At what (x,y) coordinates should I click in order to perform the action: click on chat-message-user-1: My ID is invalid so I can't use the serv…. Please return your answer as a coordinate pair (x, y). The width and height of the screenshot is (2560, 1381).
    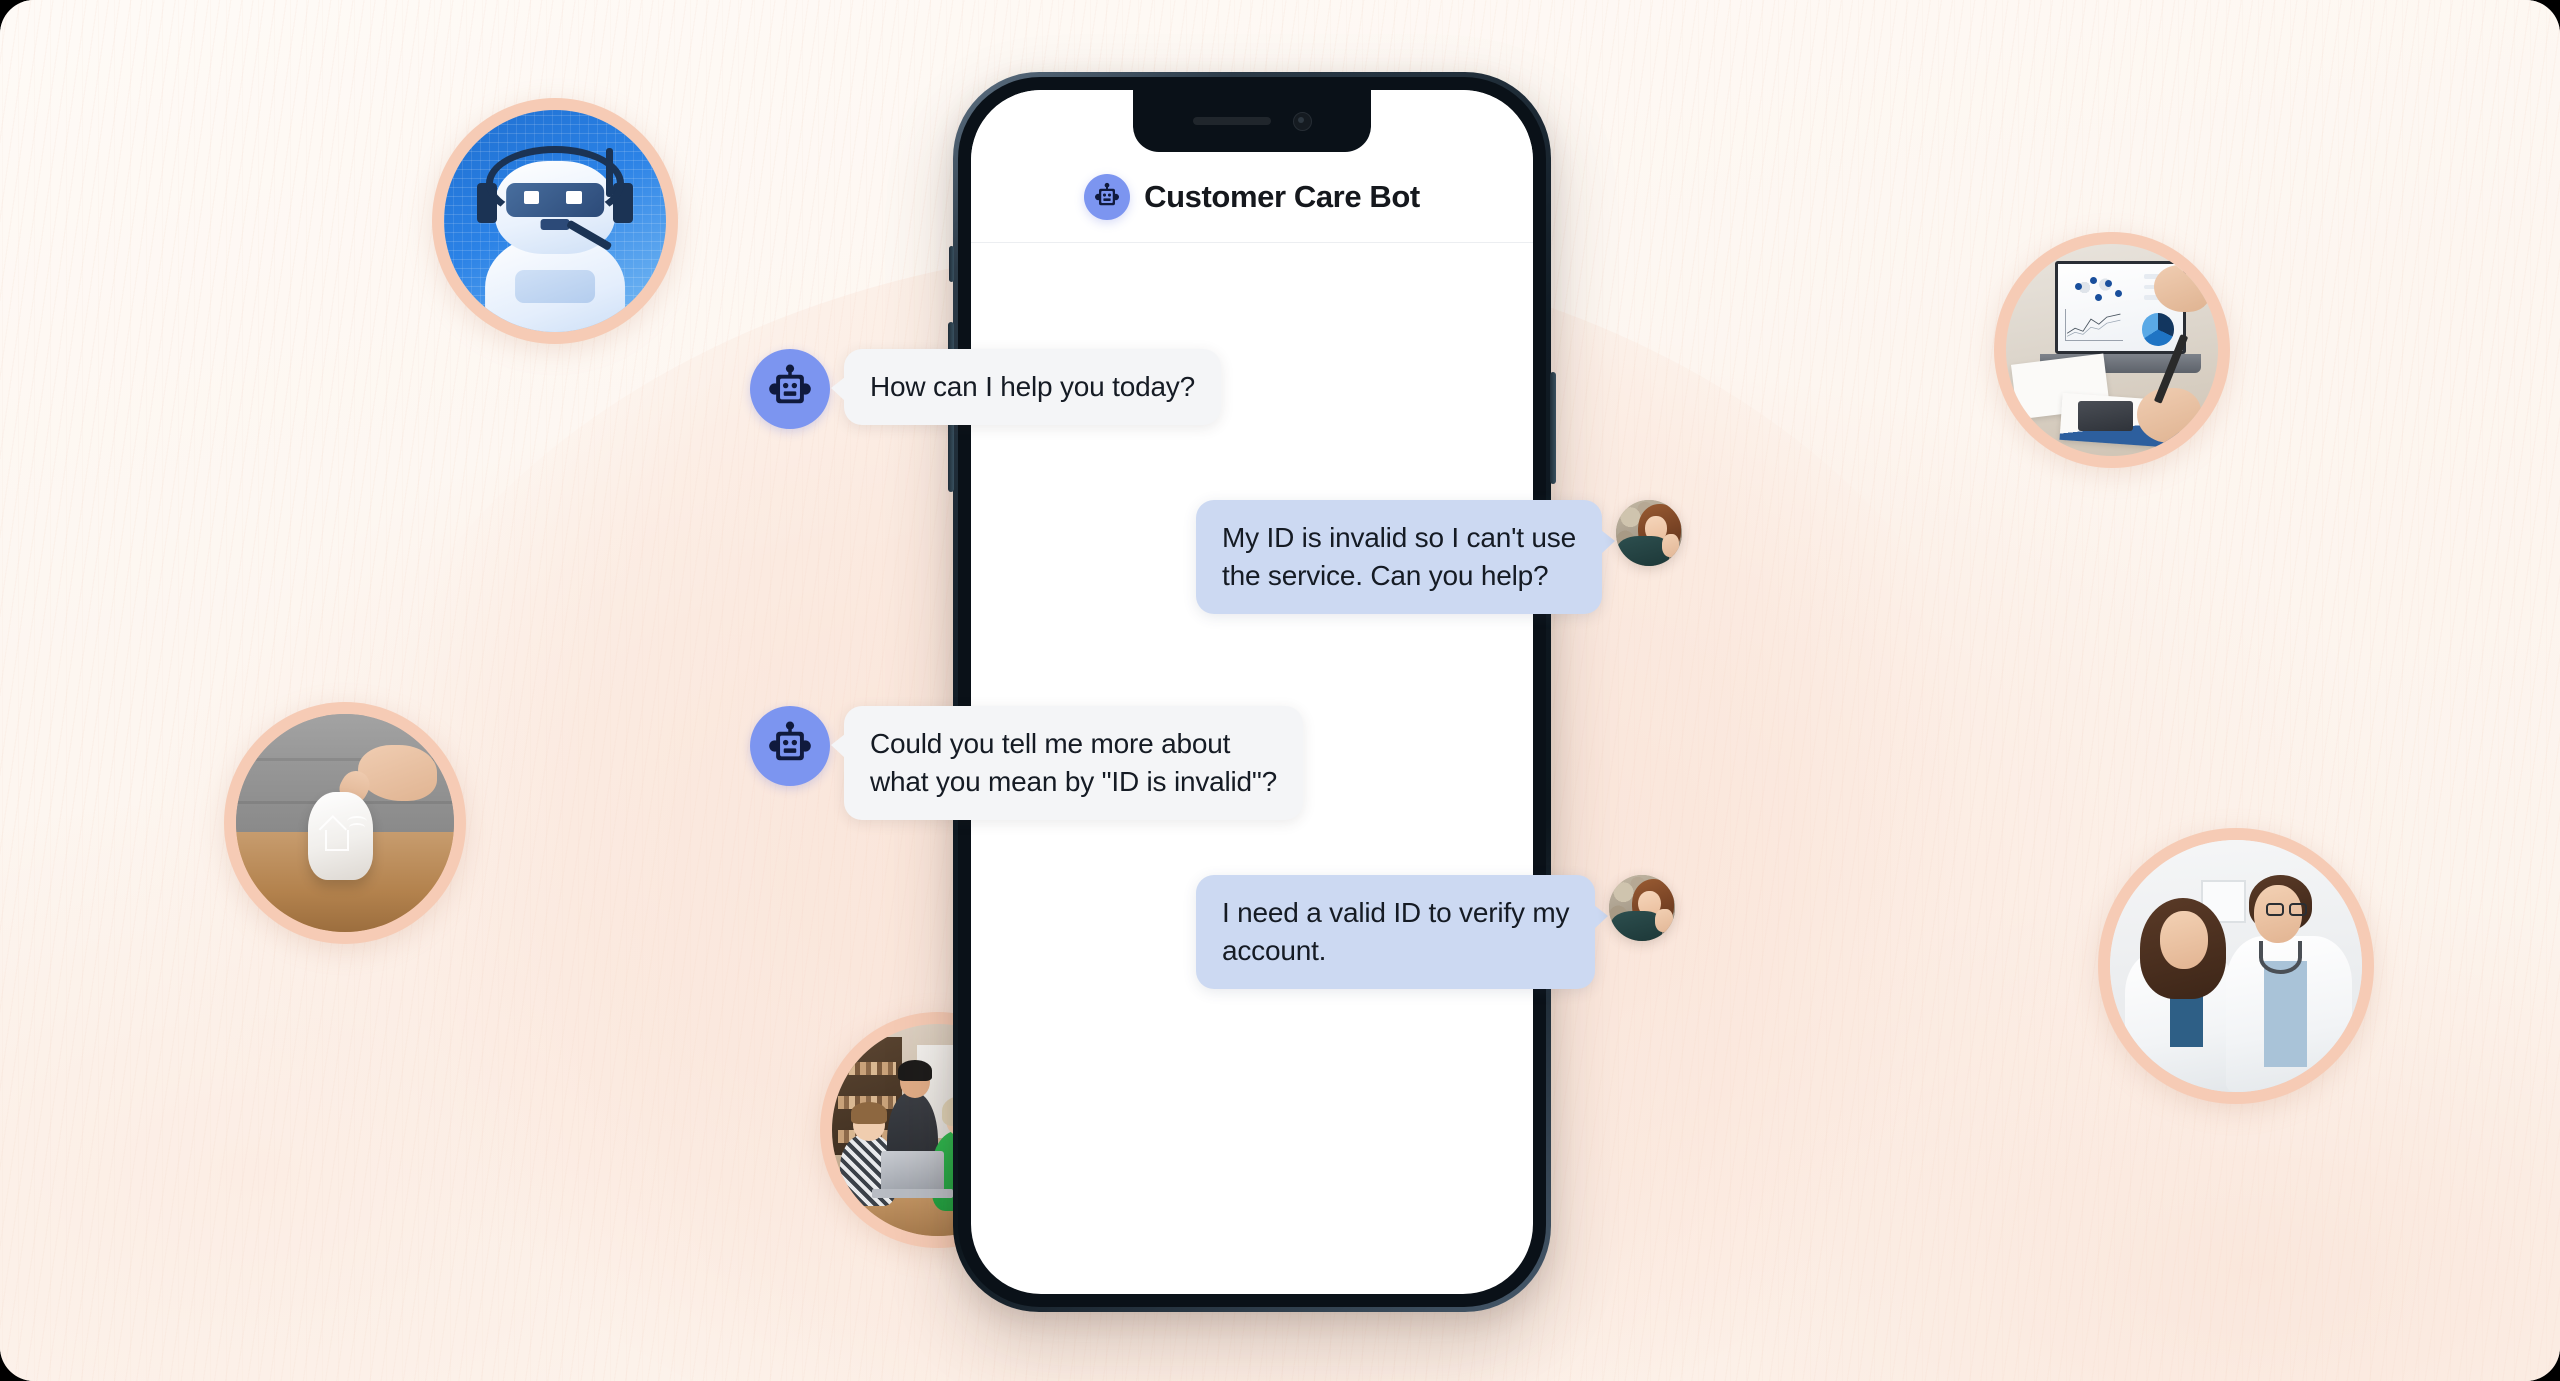
    Looking at the image, I should click on (1439, 557).